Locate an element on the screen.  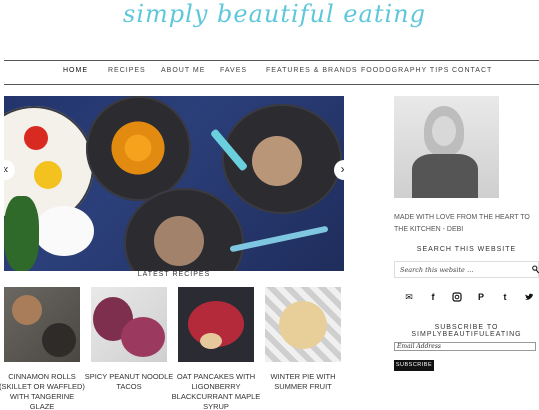
author-photo is located at coordinates (446, 147).